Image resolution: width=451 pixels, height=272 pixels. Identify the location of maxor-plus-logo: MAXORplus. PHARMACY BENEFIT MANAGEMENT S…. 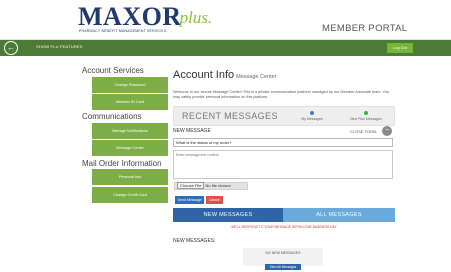
(145, 19).